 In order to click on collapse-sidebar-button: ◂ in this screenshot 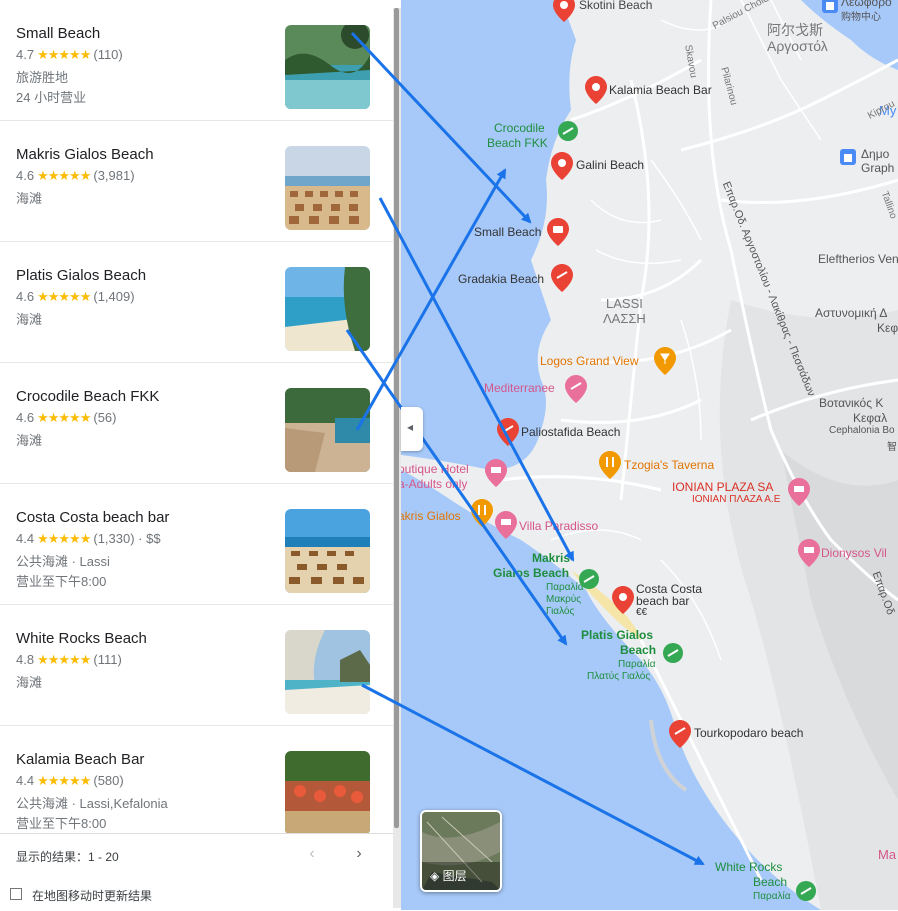, I will do `click(412, 429)`.